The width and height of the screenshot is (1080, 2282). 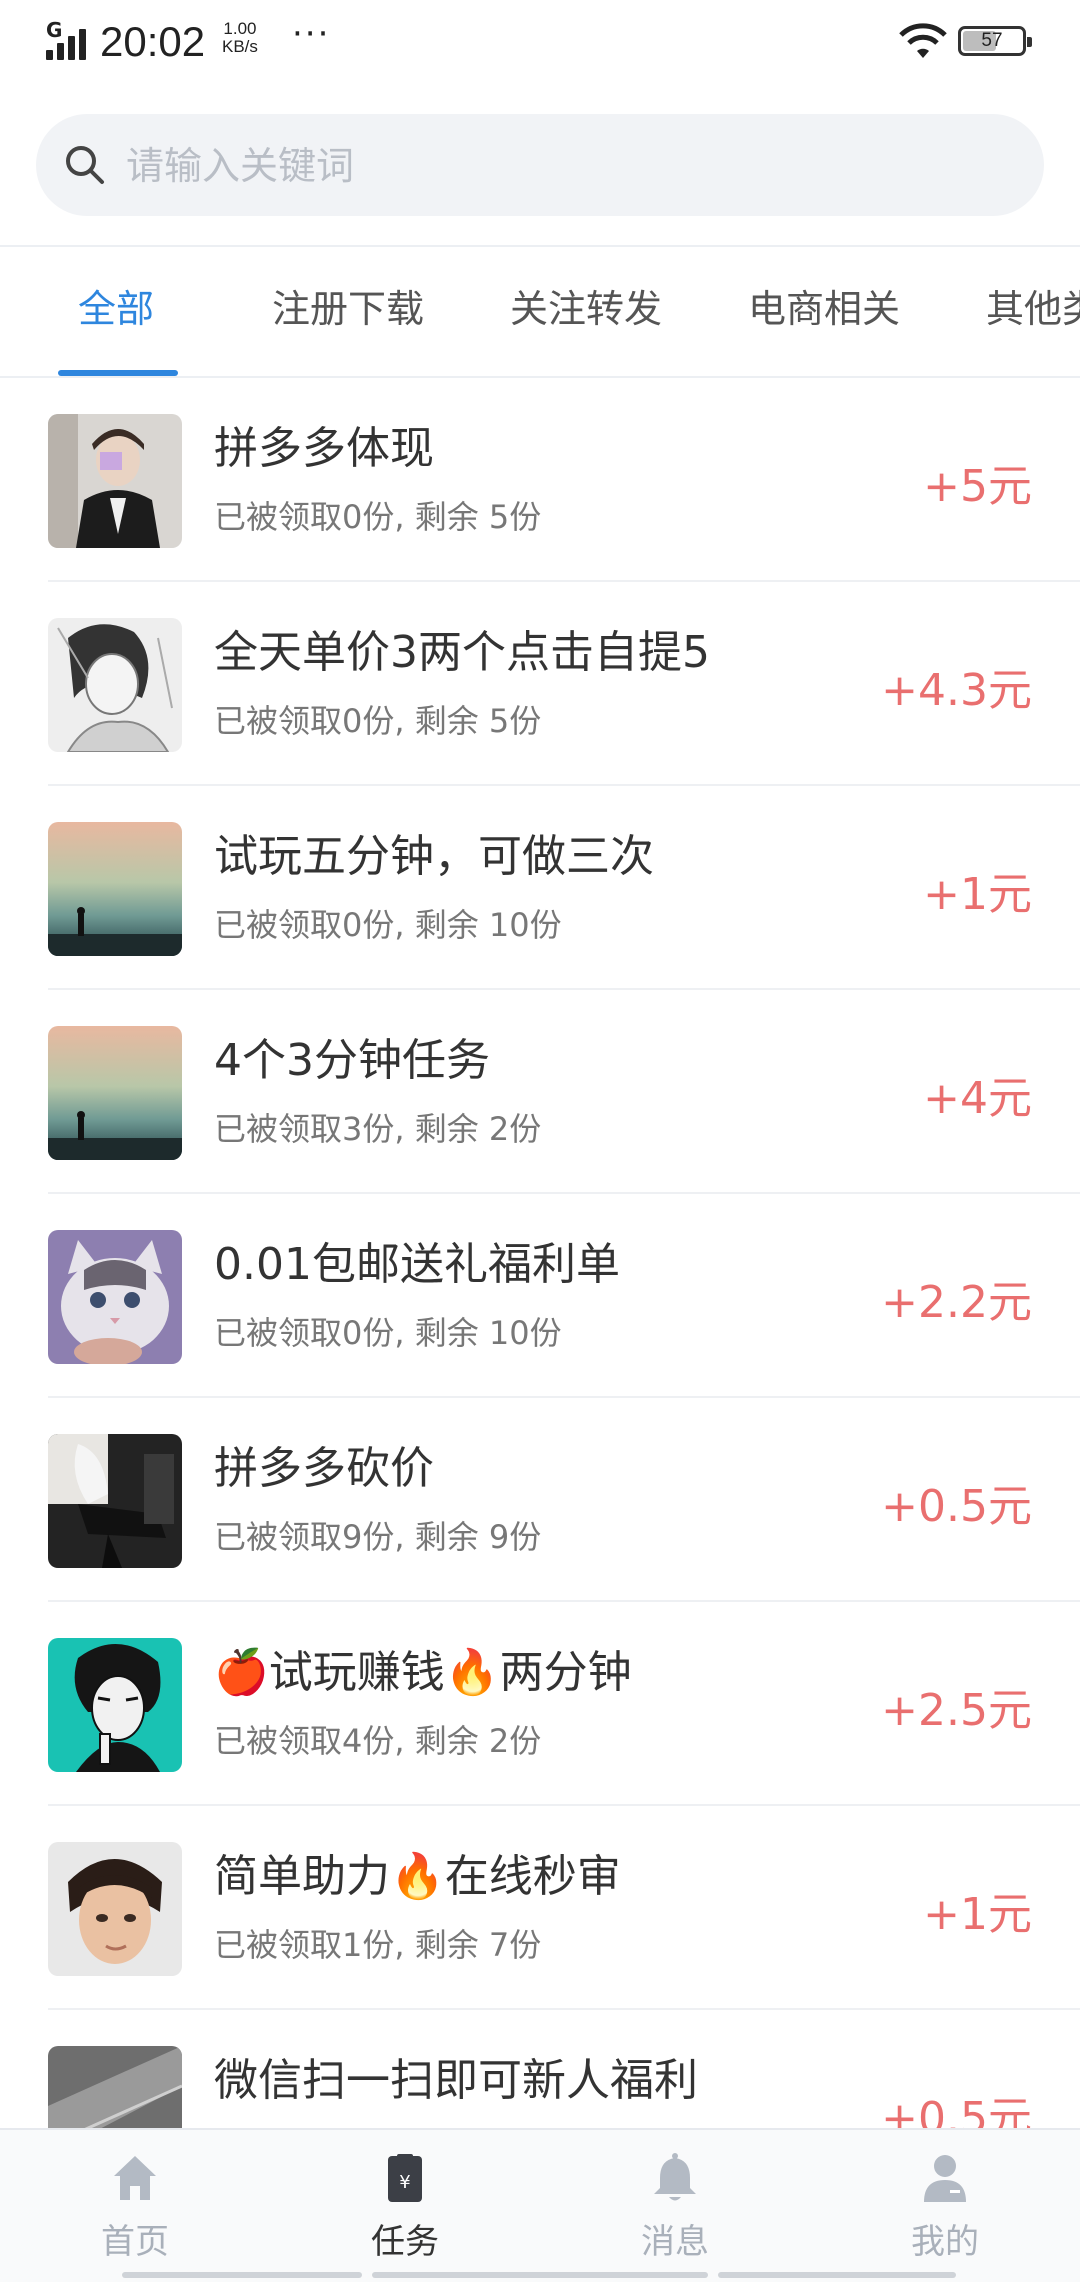 What do you see at coordinates (85, 165) in the screenshot?
I see `search-icon` at bounding box center [85, 165].